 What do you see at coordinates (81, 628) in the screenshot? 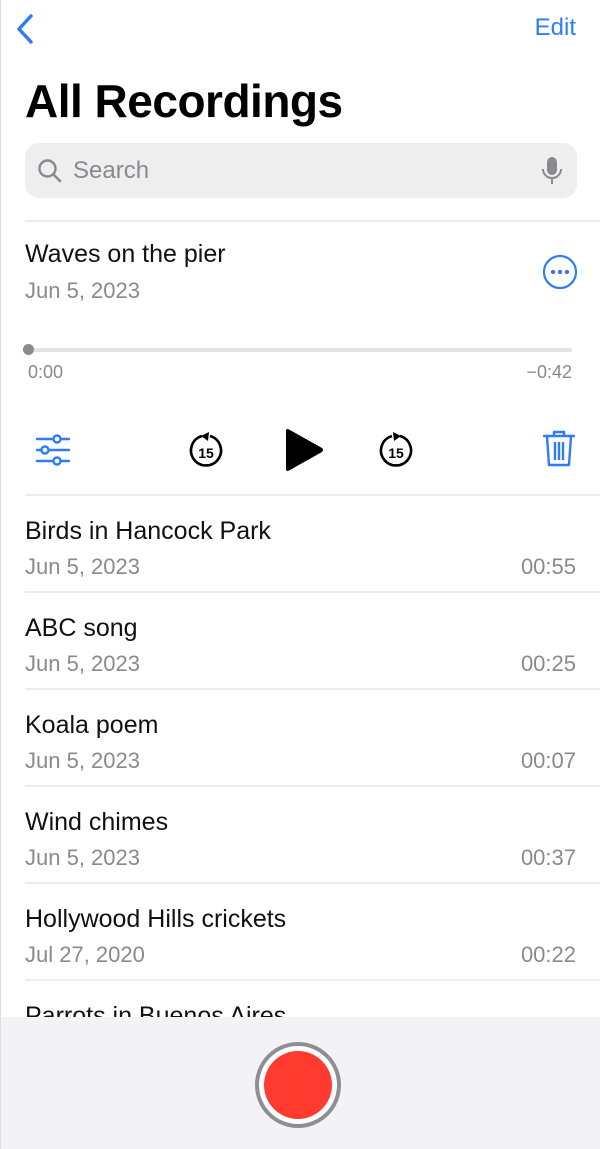
I see `recording-name: ABC song` at bounding box center [81, 628].